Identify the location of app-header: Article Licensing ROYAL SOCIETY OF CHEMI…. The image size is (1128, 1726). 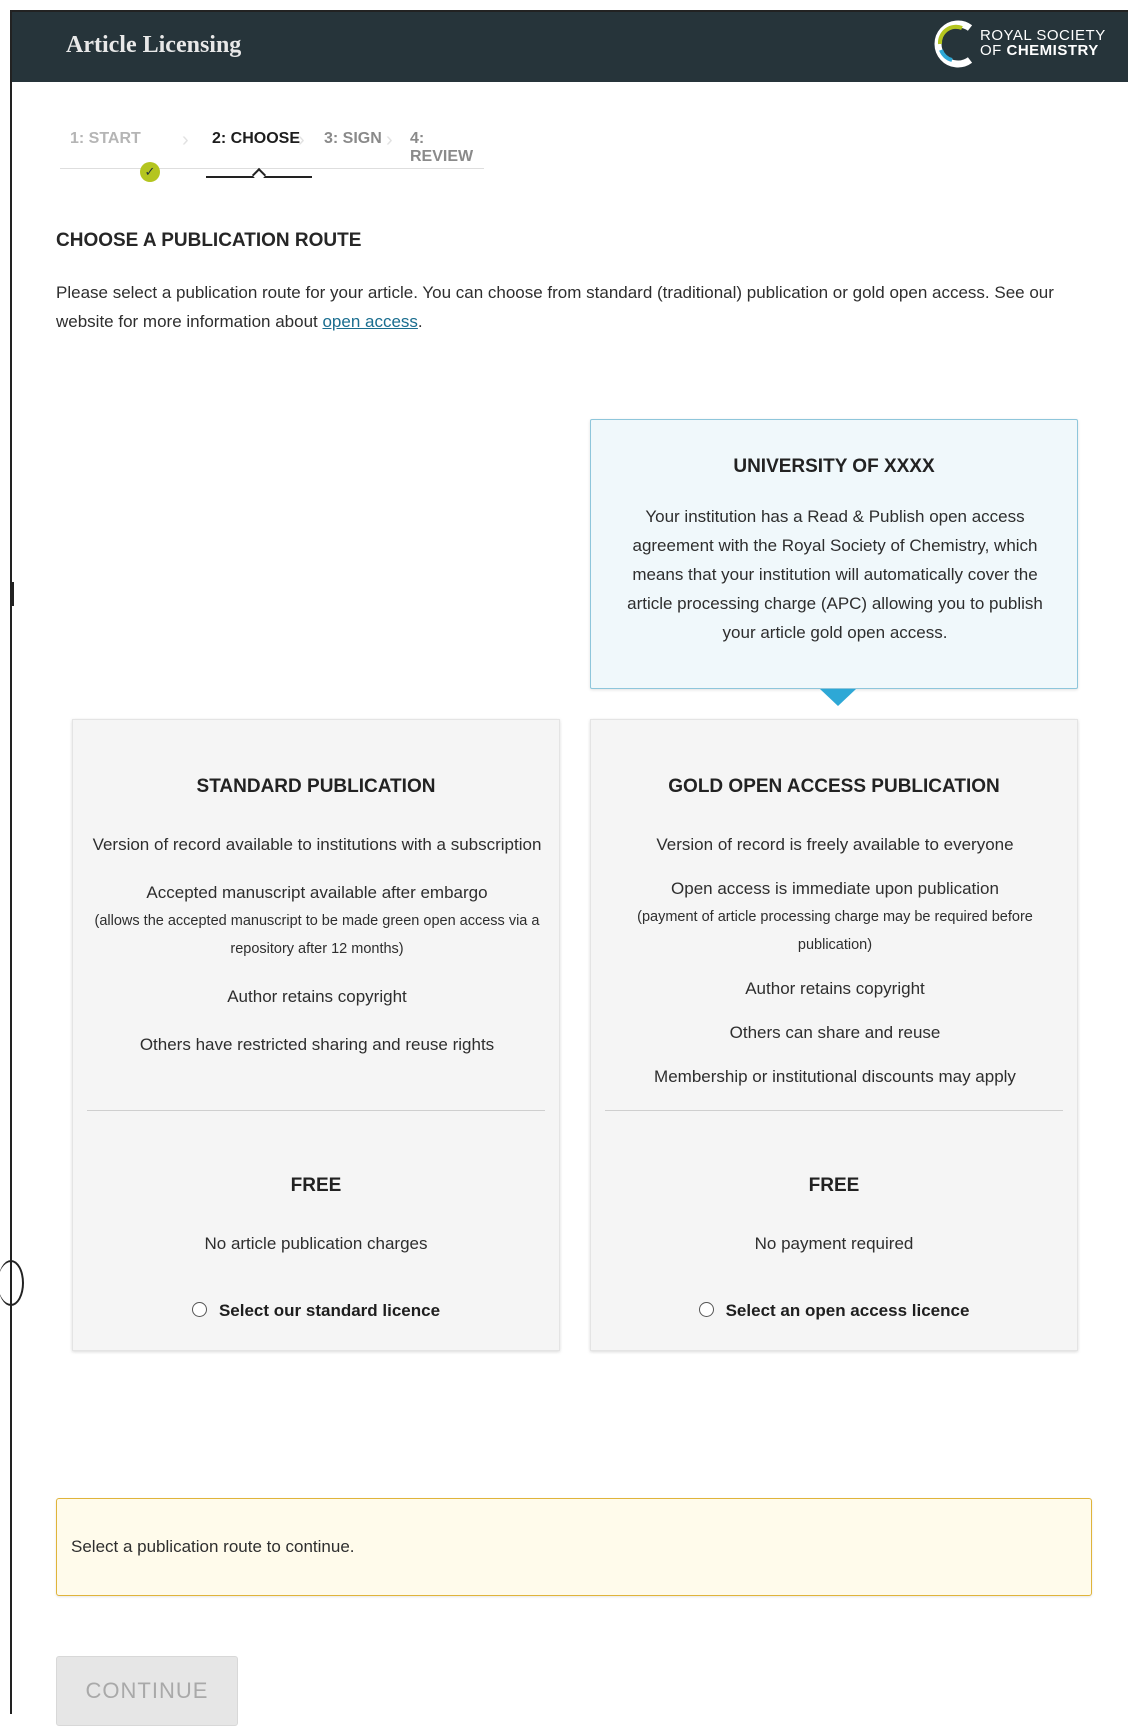
(570, 47).